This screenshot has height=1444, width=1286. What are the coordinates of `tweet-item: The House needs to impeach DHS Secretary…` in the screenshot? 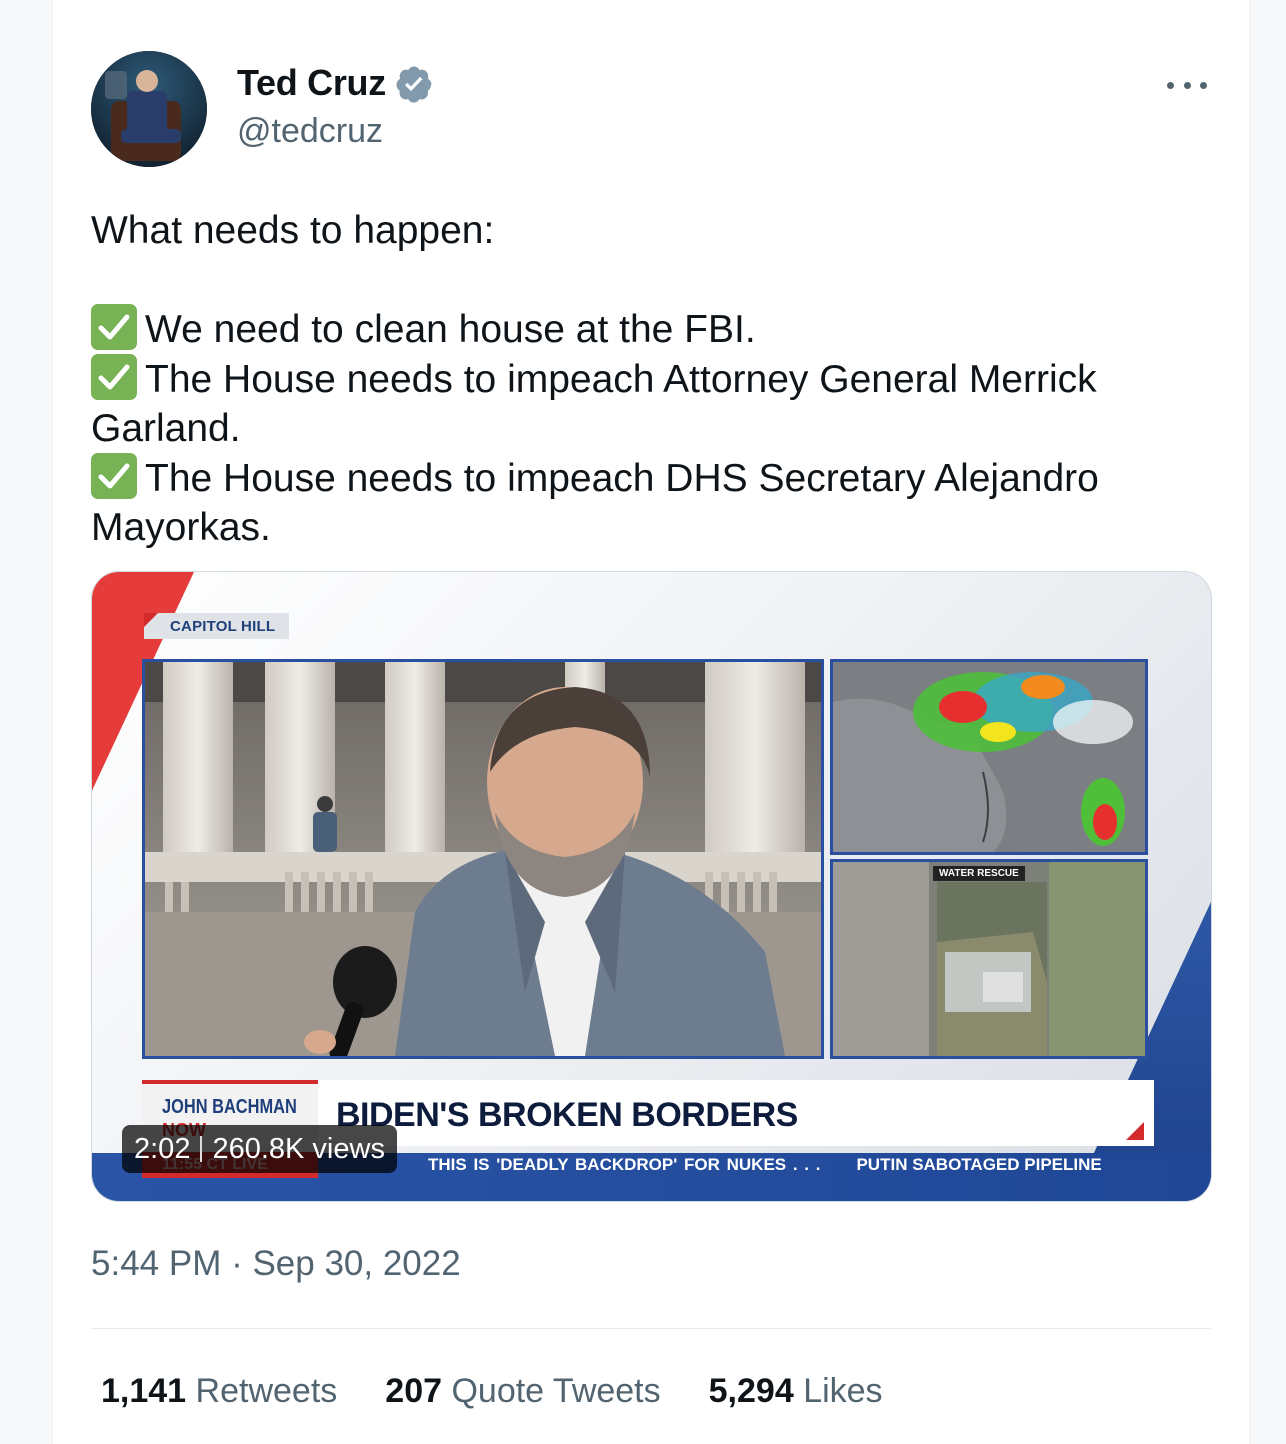 It's located at (646, 502).